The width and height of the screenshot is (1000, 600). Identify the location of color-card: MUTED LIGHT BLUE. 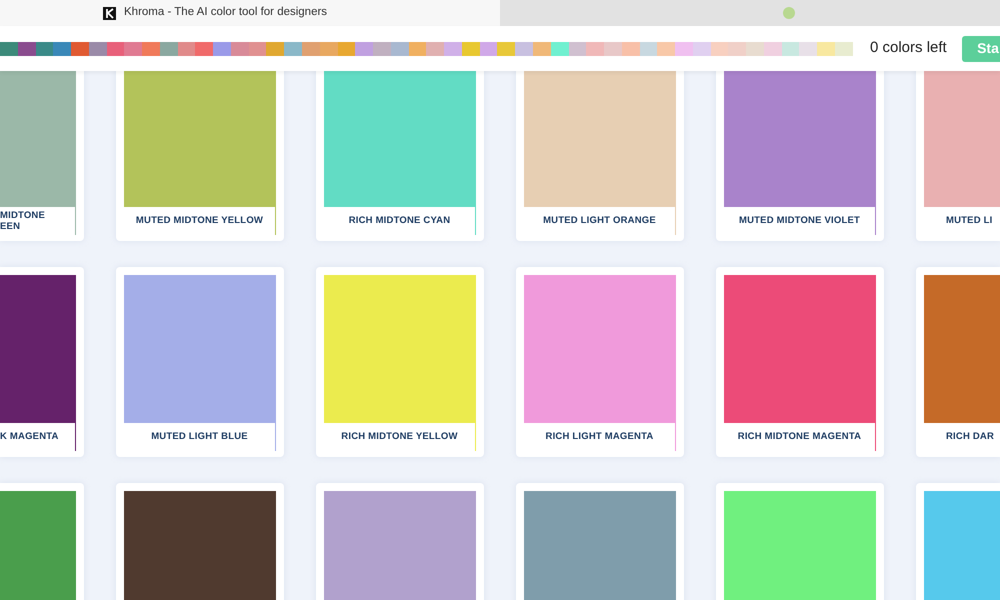
(200, 362).